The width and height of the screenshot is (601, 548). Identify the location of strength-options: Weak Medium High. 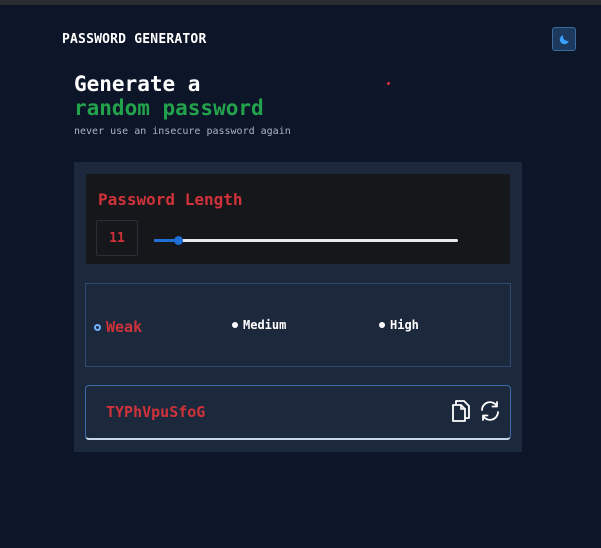
(298, 325).